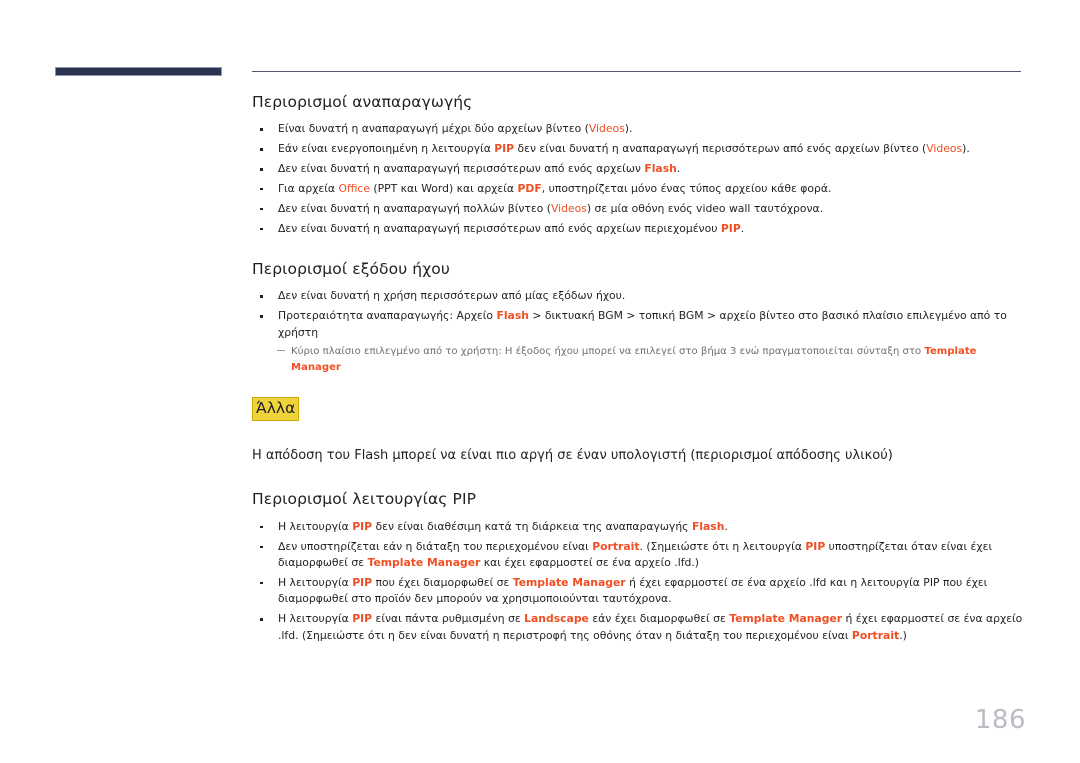  What do you see at coordinates (529, 188) in the screenshot?
I see `emphasis-text: PDF` at bounding box center [529, 188].